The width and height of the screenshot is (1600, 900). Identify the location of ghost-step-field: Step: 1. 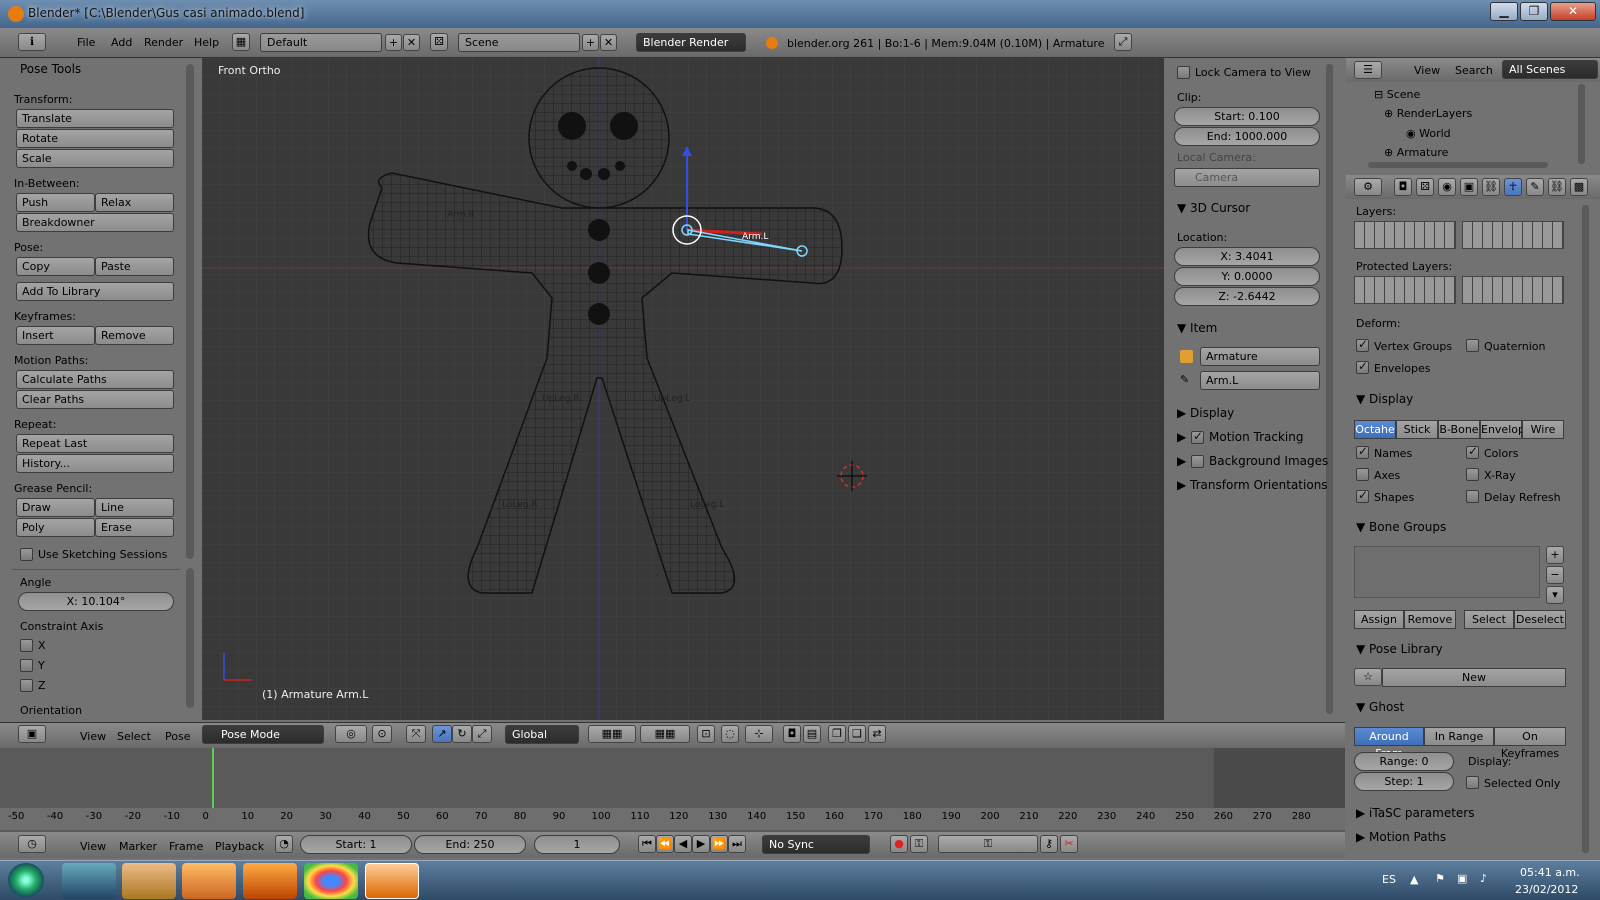
(1404, 781).